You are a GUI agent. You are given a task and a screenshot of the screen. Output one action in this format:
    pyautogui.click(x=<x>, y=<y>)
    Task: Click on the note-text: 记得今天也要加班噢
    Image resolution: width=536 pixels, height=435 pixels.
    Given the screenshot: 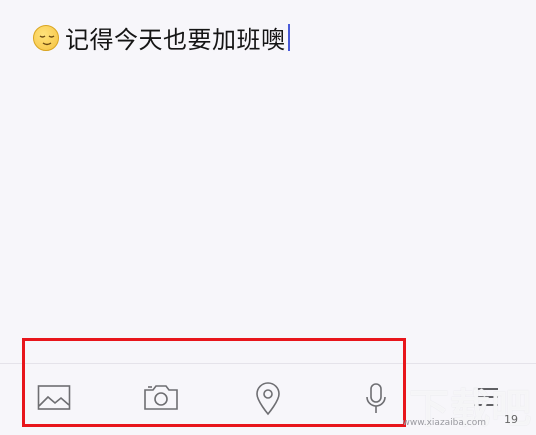 What is the action you would take?
    pyautogui.click(x=175, y=37)
    